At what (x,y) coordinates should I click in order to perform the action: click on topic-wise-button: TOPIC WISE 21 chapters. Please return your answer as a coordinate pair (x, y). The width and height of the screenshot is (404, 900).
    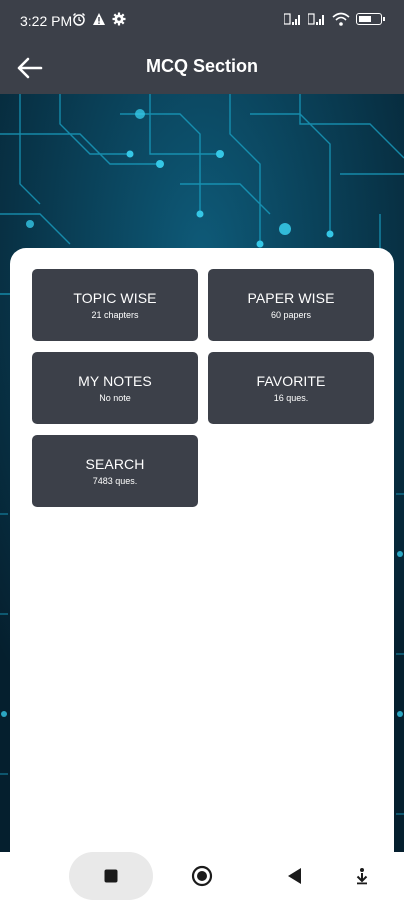
    Looking at the image, I should click on (115, 305).